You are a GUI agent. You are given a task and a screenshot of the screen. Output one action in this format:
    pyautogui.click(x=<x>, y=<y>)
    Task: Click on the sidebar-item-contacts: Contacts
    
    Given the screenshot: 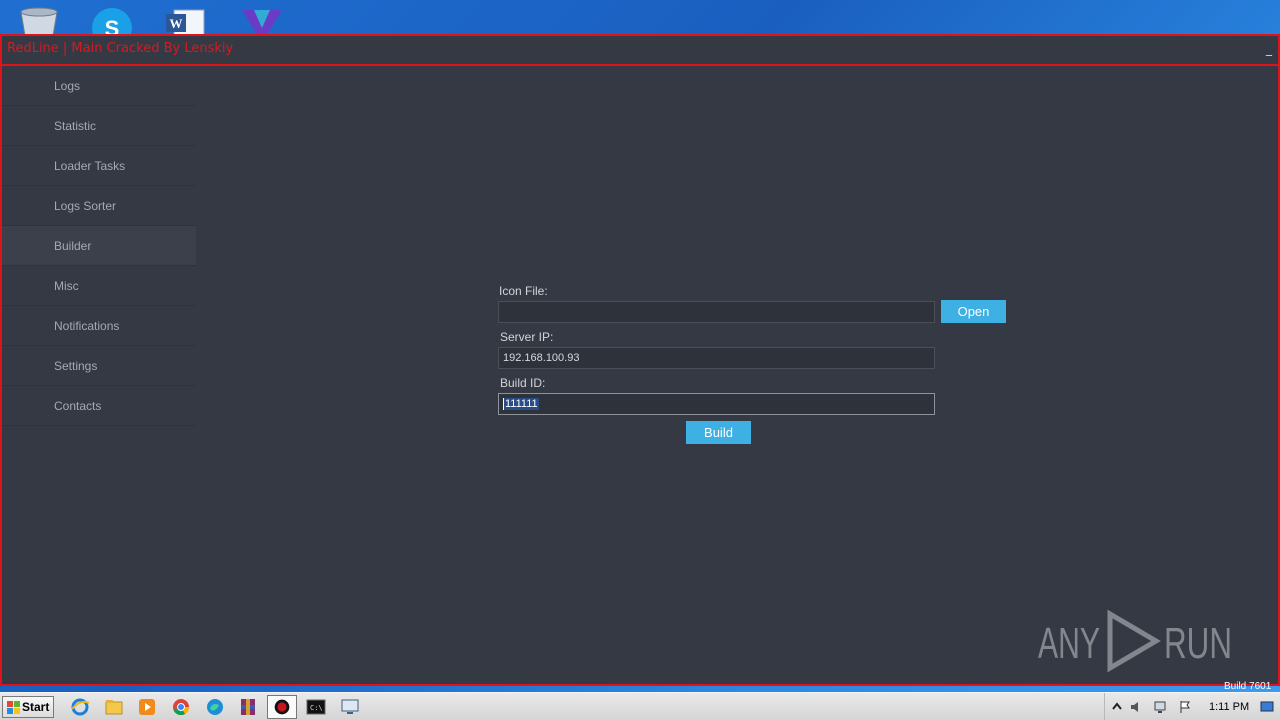 What is the action you would take?
    pyautogui.click(x=99, y=406)
    